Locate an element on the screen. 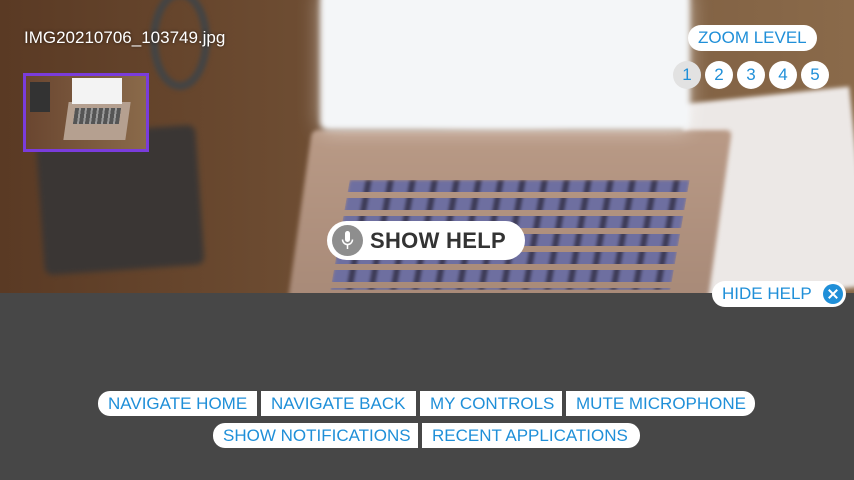 The width and height of the screenshot is (854, 480). hide-help-label: HIDE HELP is located at coordinates (767, 293).